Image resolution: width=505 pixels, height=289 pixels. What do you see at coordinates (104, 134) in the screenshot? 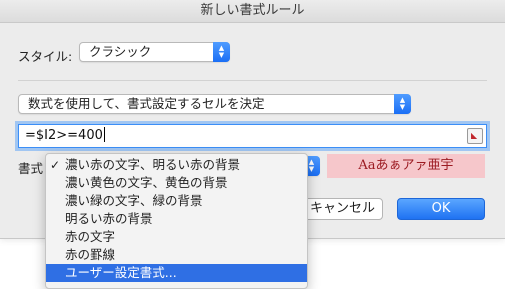
I see `text-caret` at bounding box center [104, 134].